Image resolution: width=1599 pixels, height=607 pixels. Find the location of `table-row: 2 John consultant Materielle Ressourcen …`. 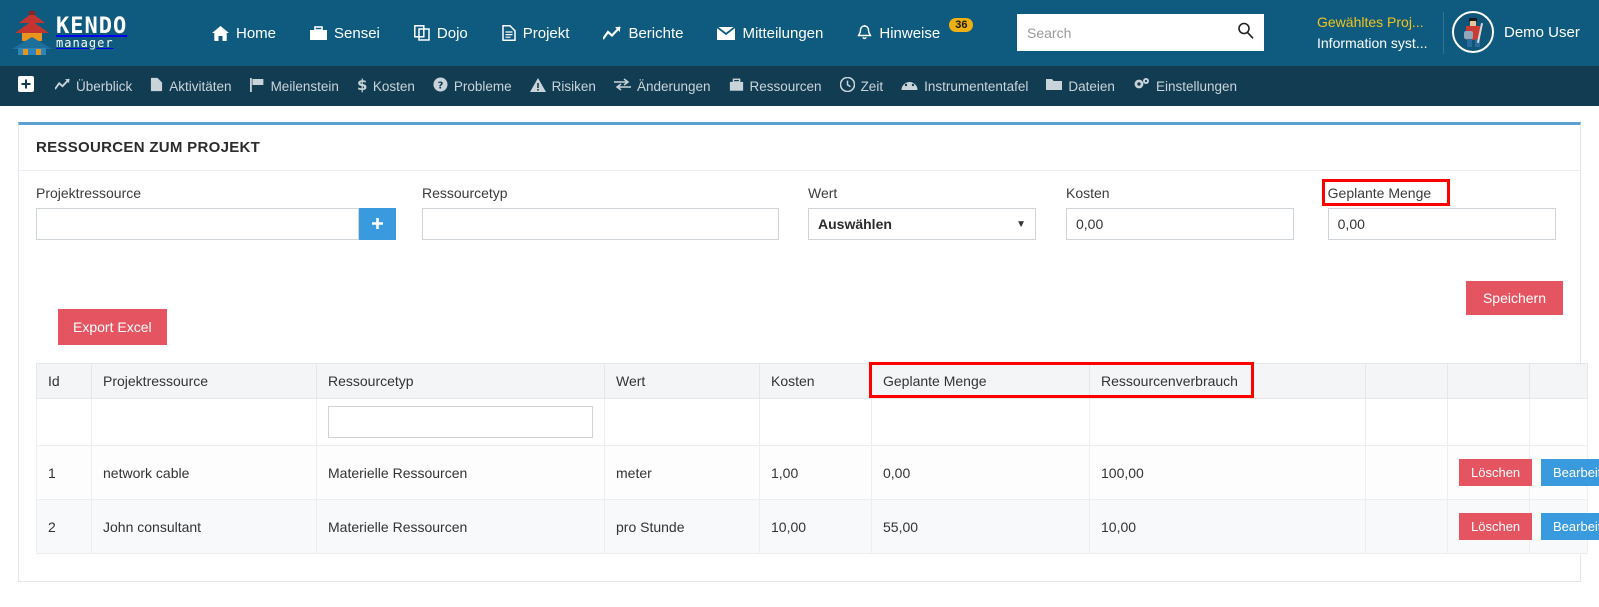

table-row: 2 John consultant Materielle Ressourcen … is located at coordinates (817, 526).